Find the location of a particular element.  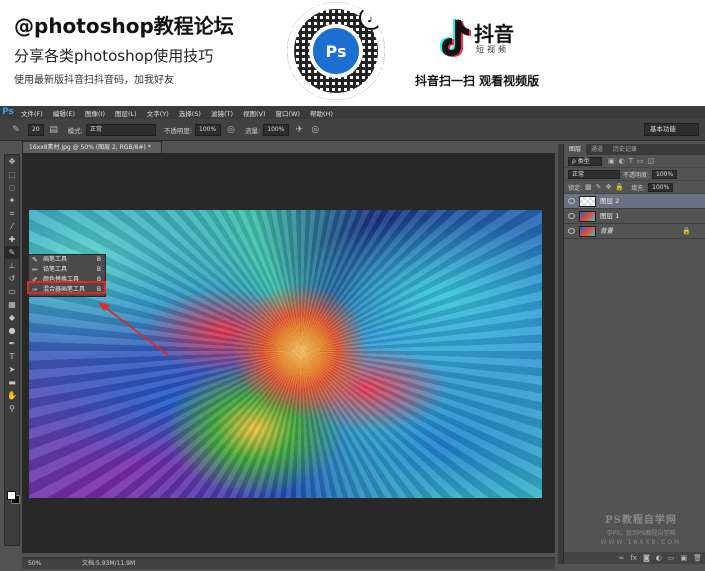

menu-image: 图像(I) is located at coordinates (95, 113).